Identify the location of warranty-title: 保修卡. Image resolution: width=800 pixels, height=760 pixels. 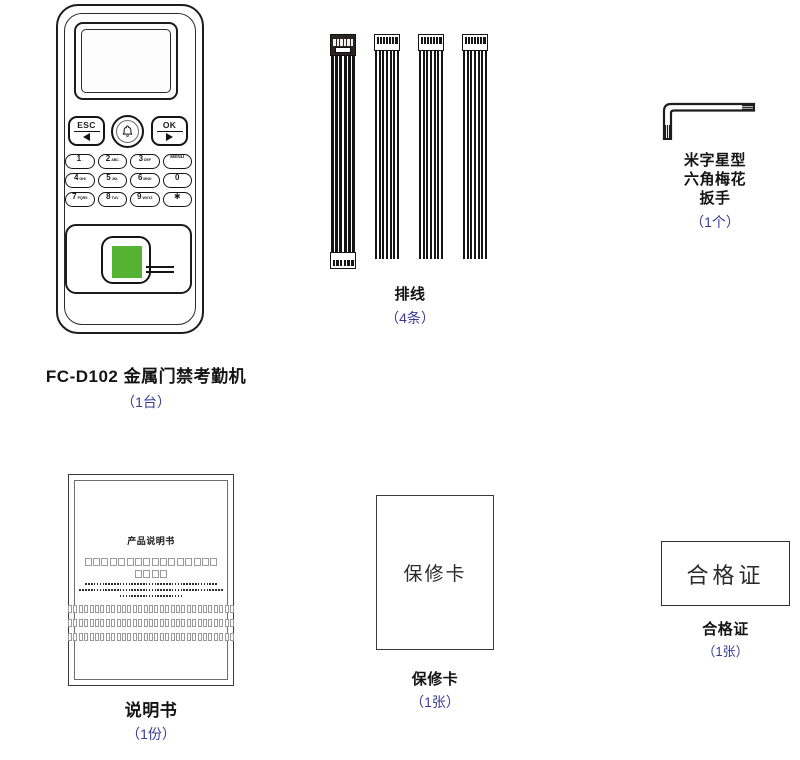
(435, 679).